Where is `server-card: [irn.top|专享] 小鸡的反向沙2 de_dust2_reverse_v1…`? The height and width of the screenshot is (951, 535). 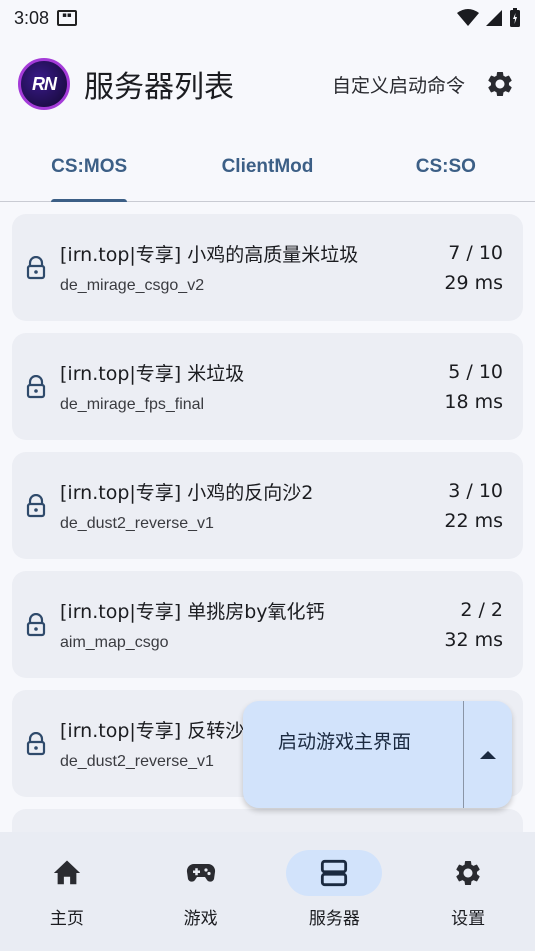 server-card: [irn.top|专享] 小鸡的反向沙2 de_dust2_reverse_v1… is located at coordinates (267, 505).